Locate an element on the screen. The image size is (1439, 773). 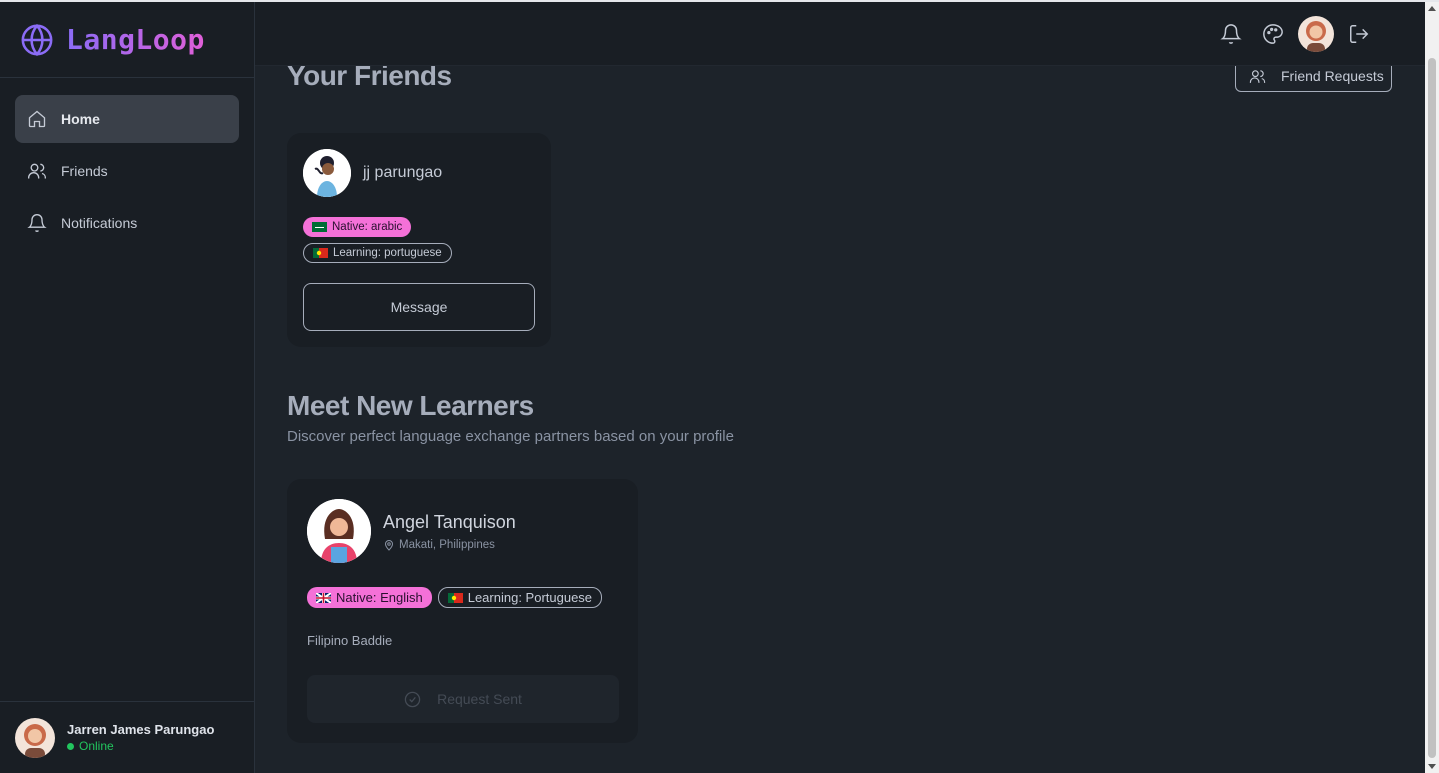
sidebar-item-notifications: Notifications is located at coordinates (127, 223).